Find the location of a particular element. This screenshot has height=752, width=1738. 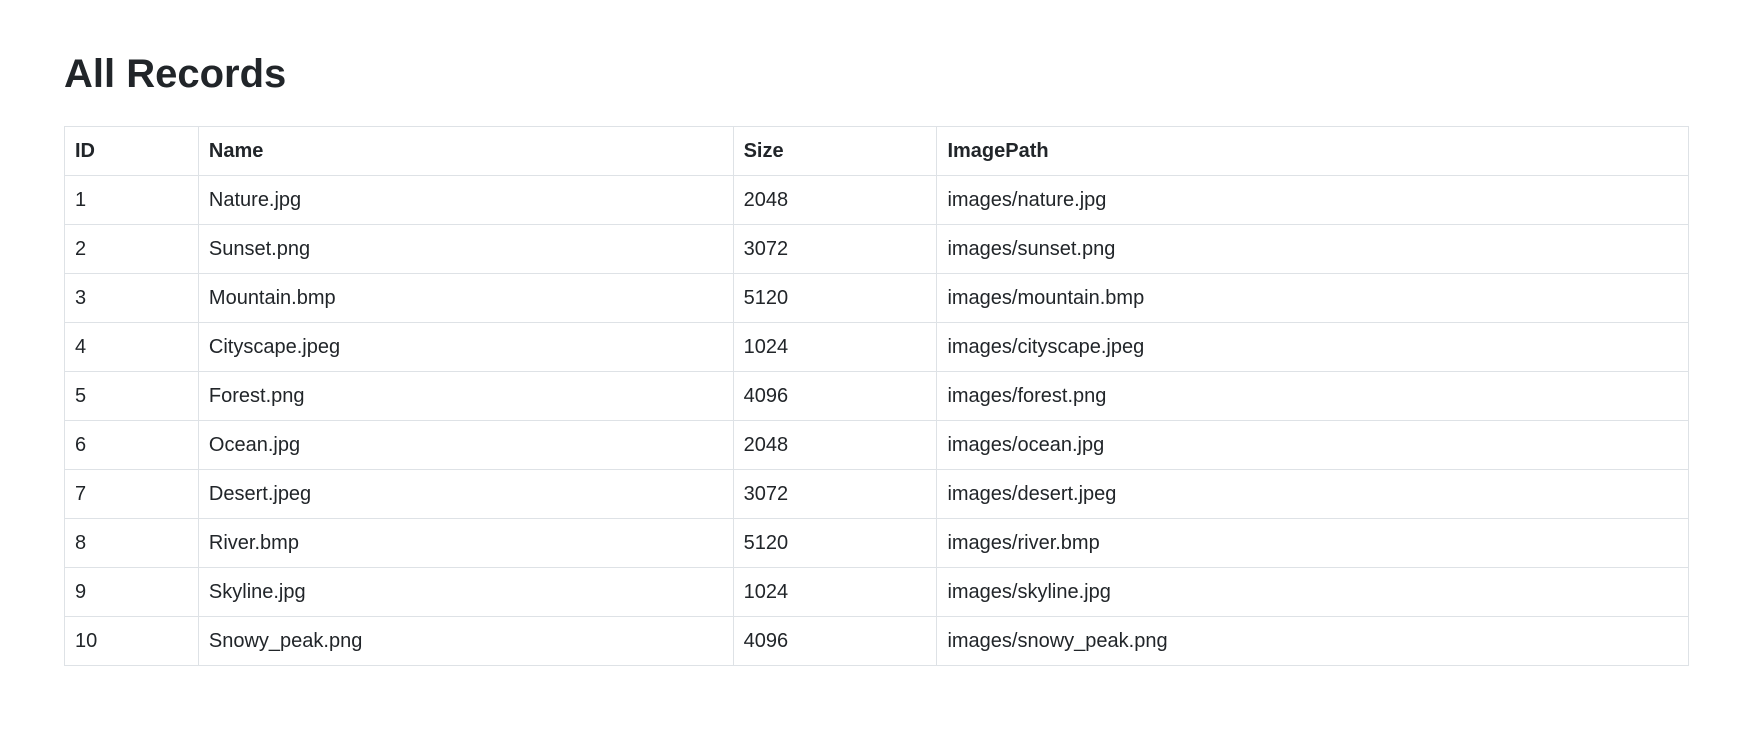

table-row: 9 Skyline.jpg 1024 images/skyline.jpg is located at coordinates (876, 592).